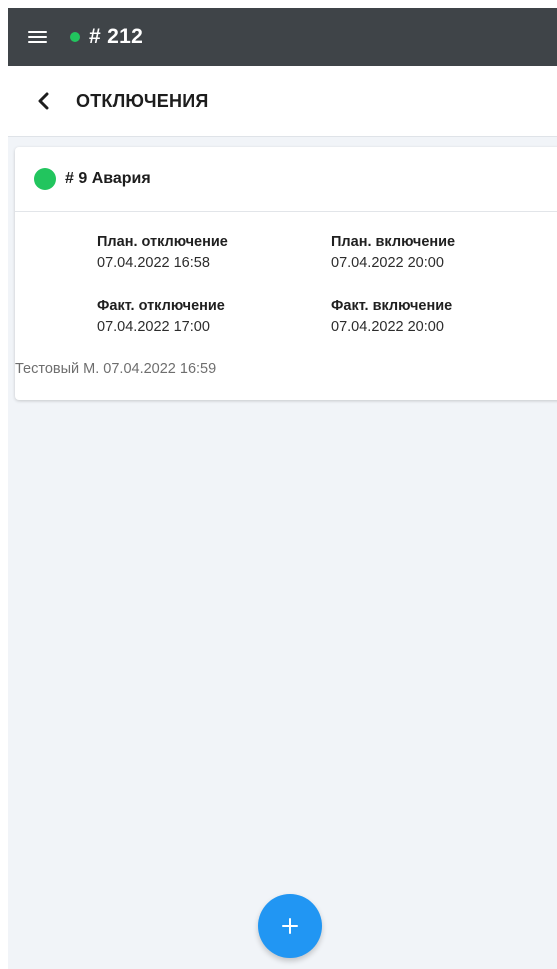 This screenshot has height=969, width=557. I want to click on hamburger-menu-icon, so click(39, 37).